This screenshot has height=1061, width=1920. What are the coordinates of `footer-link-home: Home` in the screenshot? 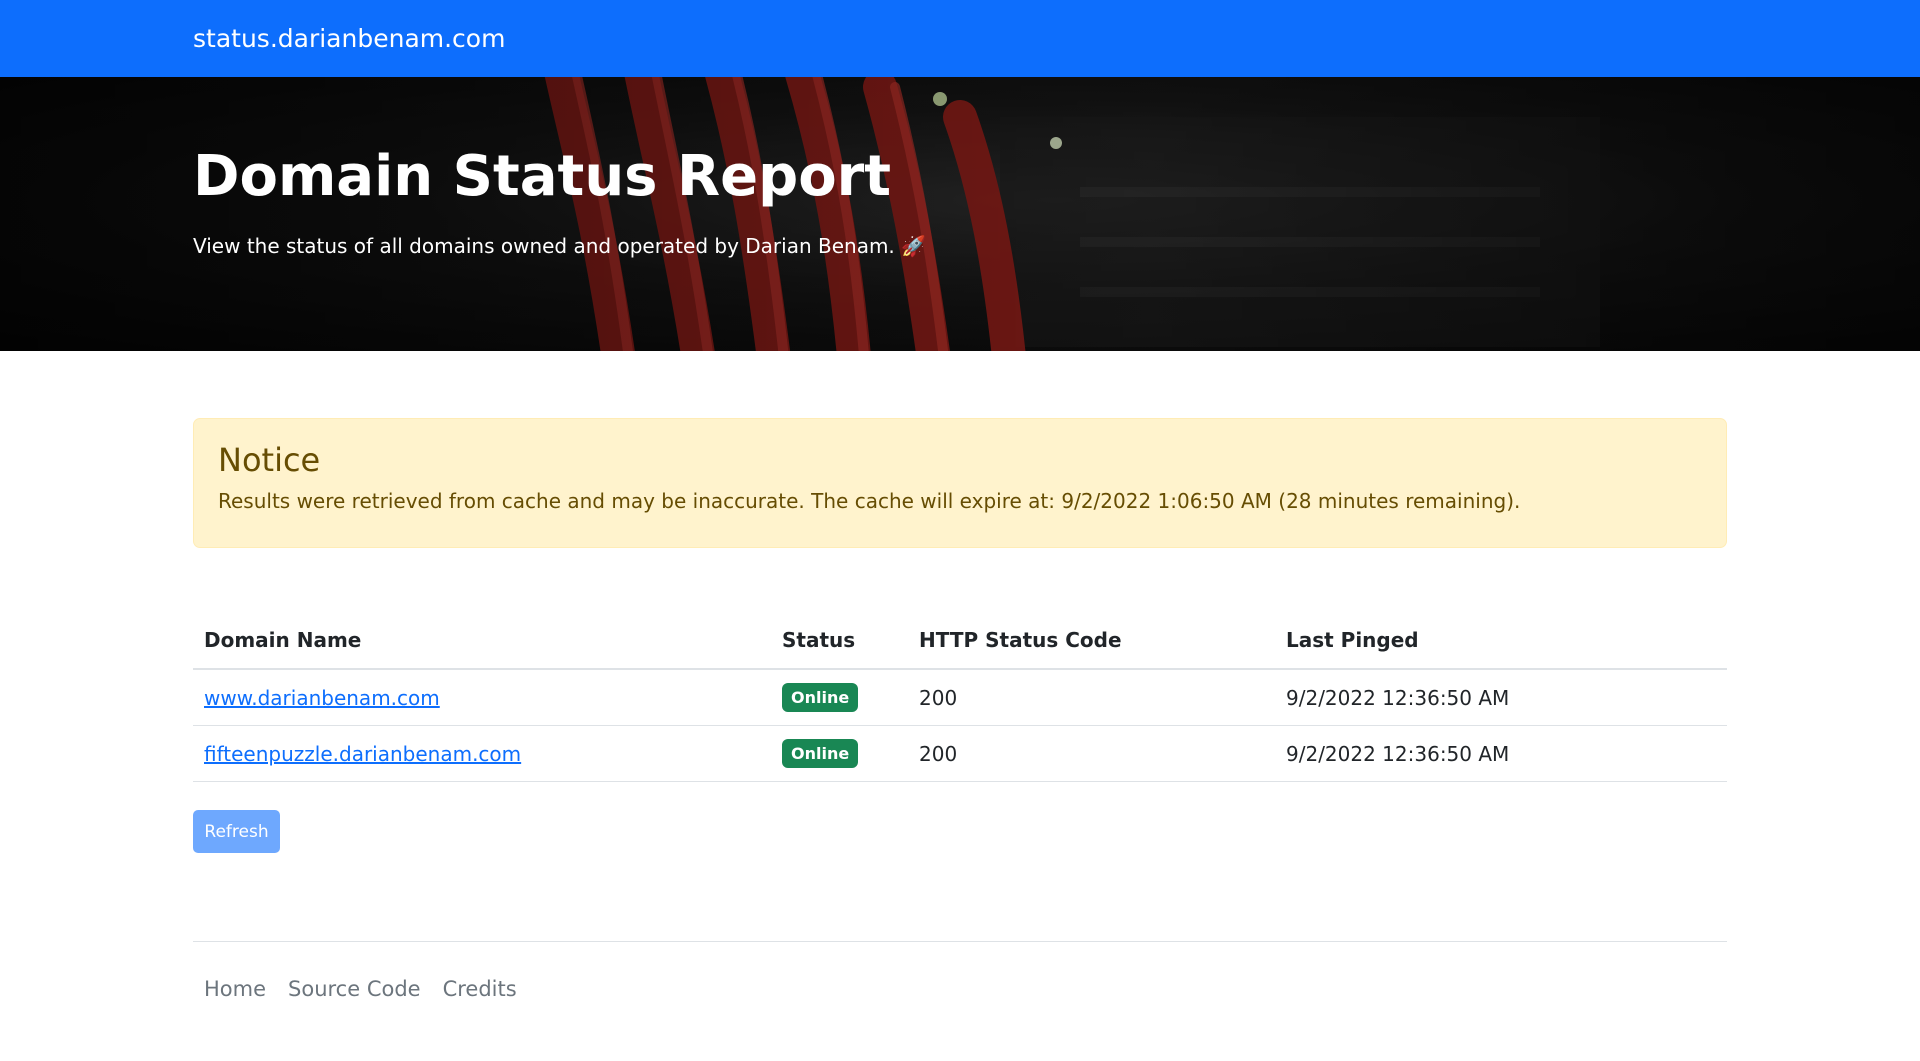 It's located at (235, 989).